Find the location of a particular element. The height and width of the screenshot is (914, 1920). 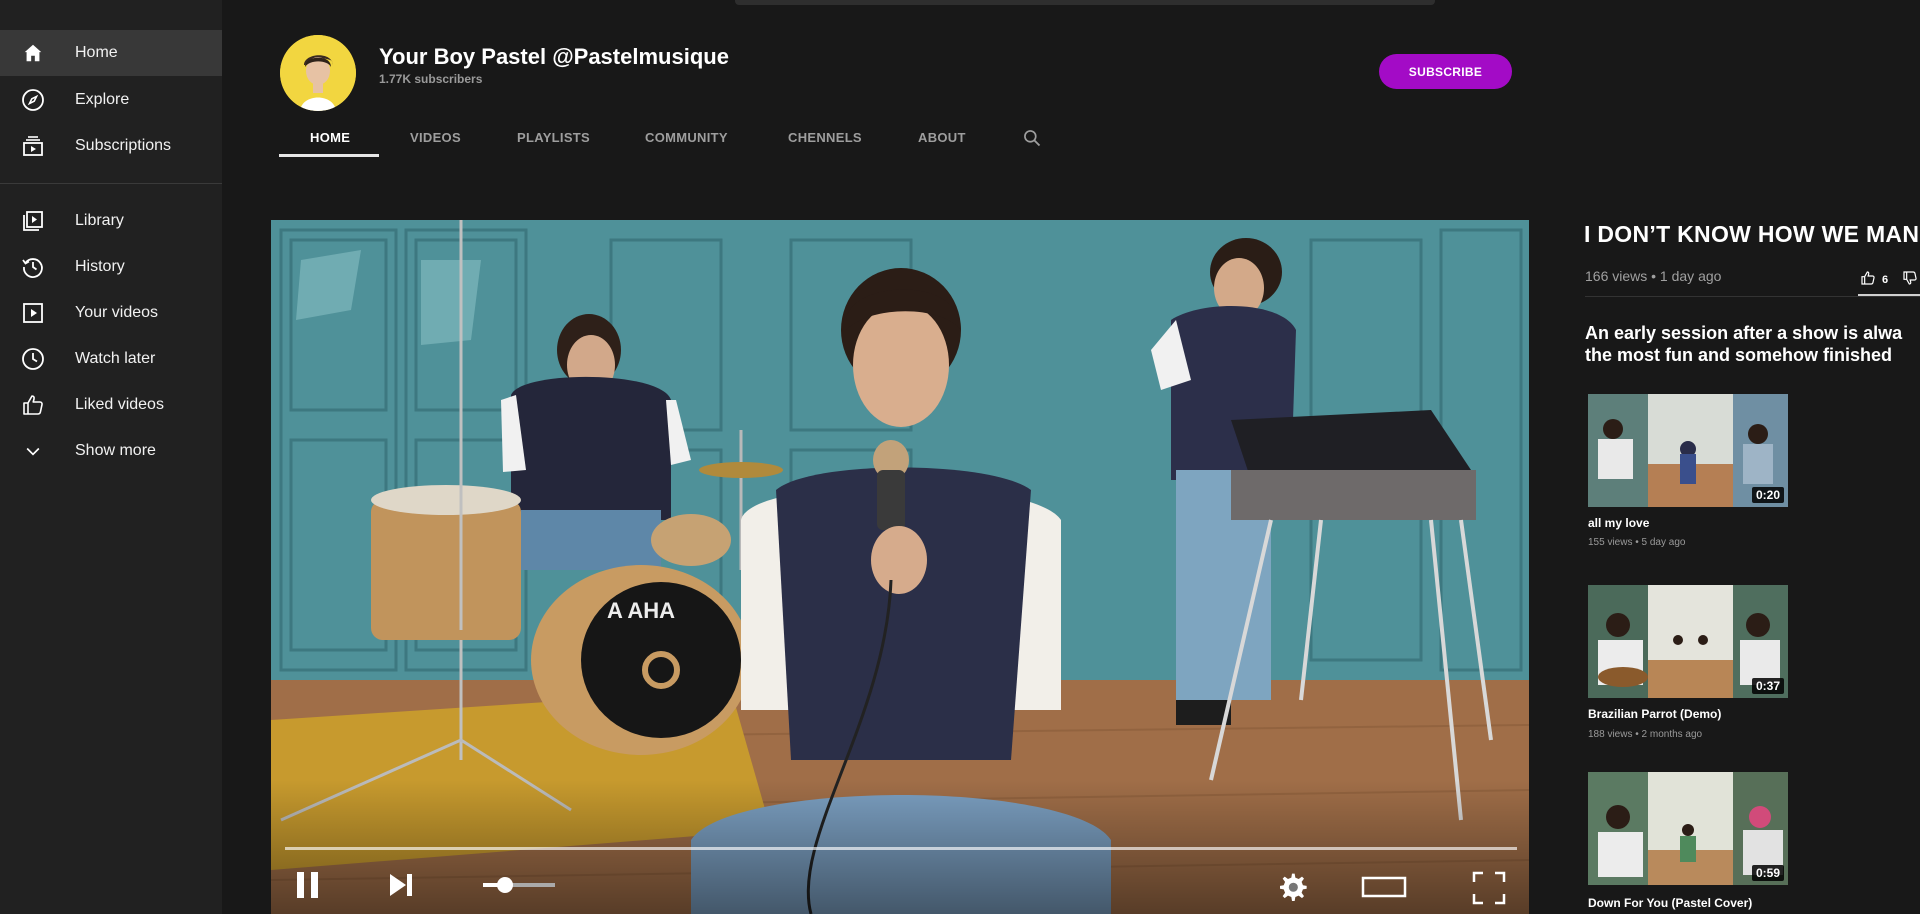

pause-icon is located at coordinates (308, 885).